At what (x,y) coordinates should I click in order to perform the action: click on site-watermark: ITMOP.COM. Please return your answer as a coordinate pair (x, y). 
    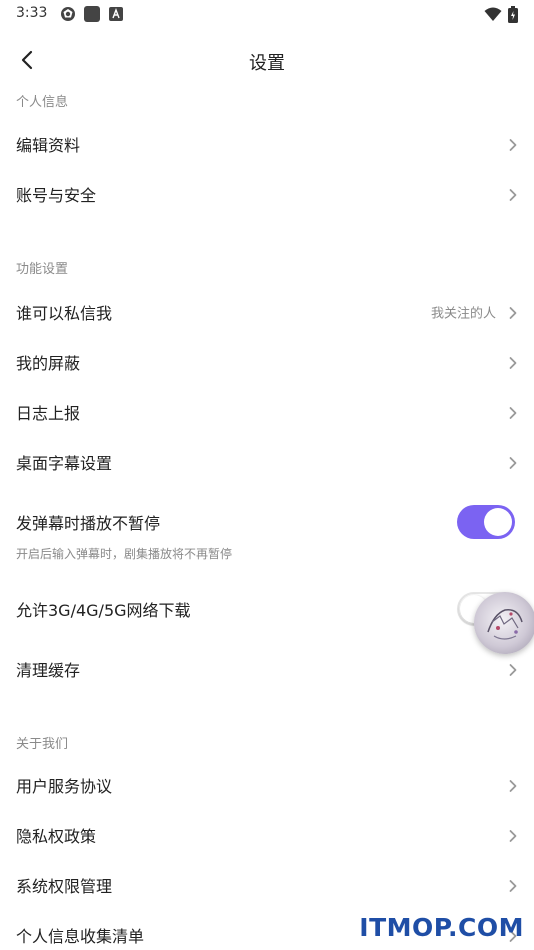
    Looking at the image, I should click on (441, 927).